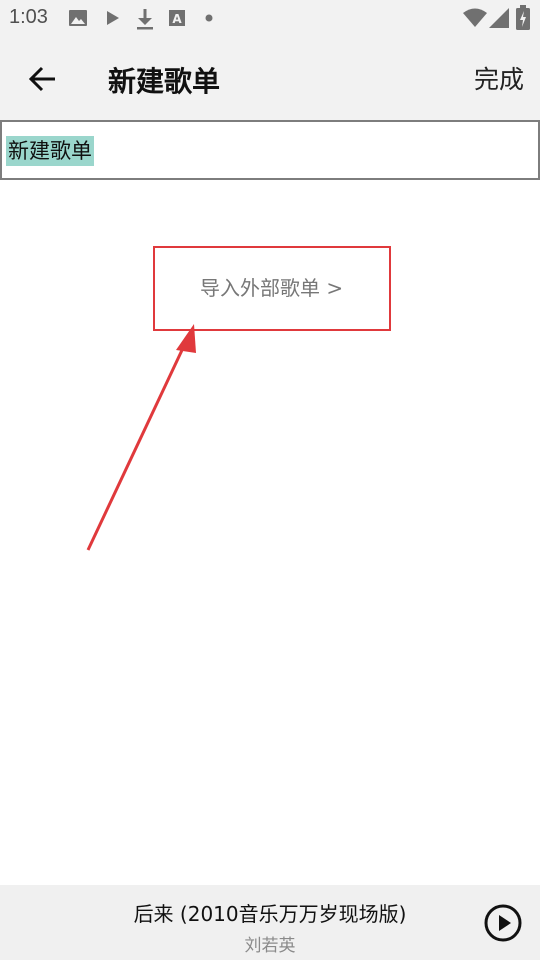  What do you see at coordinates (50, 151) in the screenshot?
I see `playlist-name-value: 新建歌单` at bounding box center [50, 151].